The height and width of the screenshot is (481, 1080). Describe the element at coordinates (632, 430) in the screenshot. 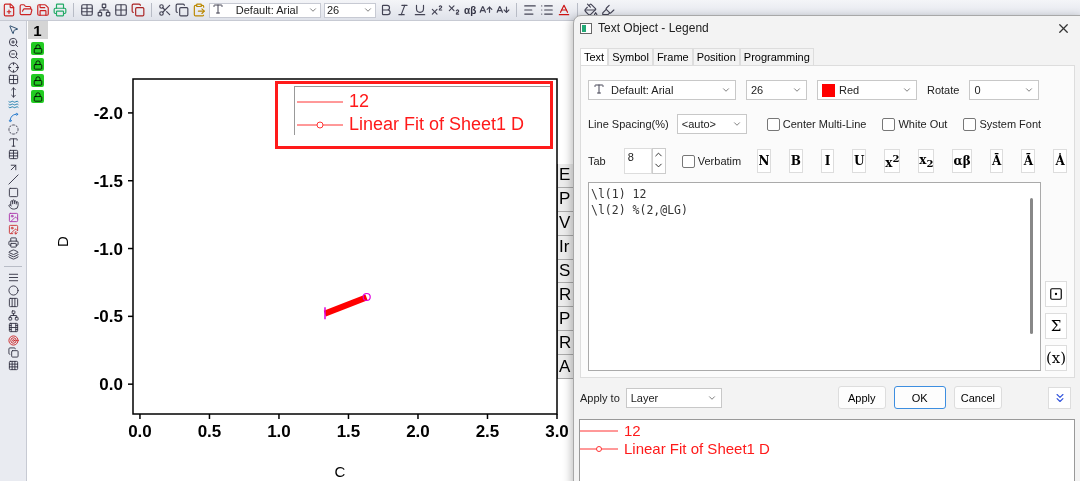

I see `preview-label: 12` at that location.